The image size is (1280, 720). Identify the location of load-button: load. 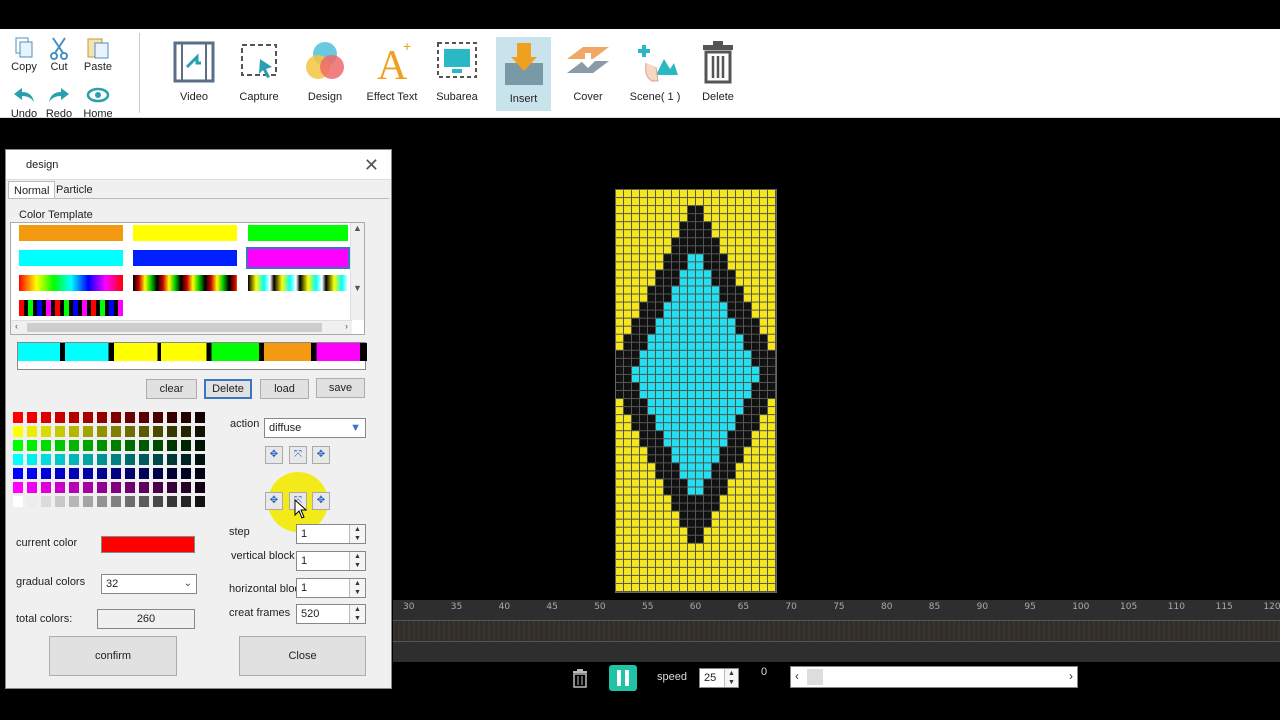
(284, 389).